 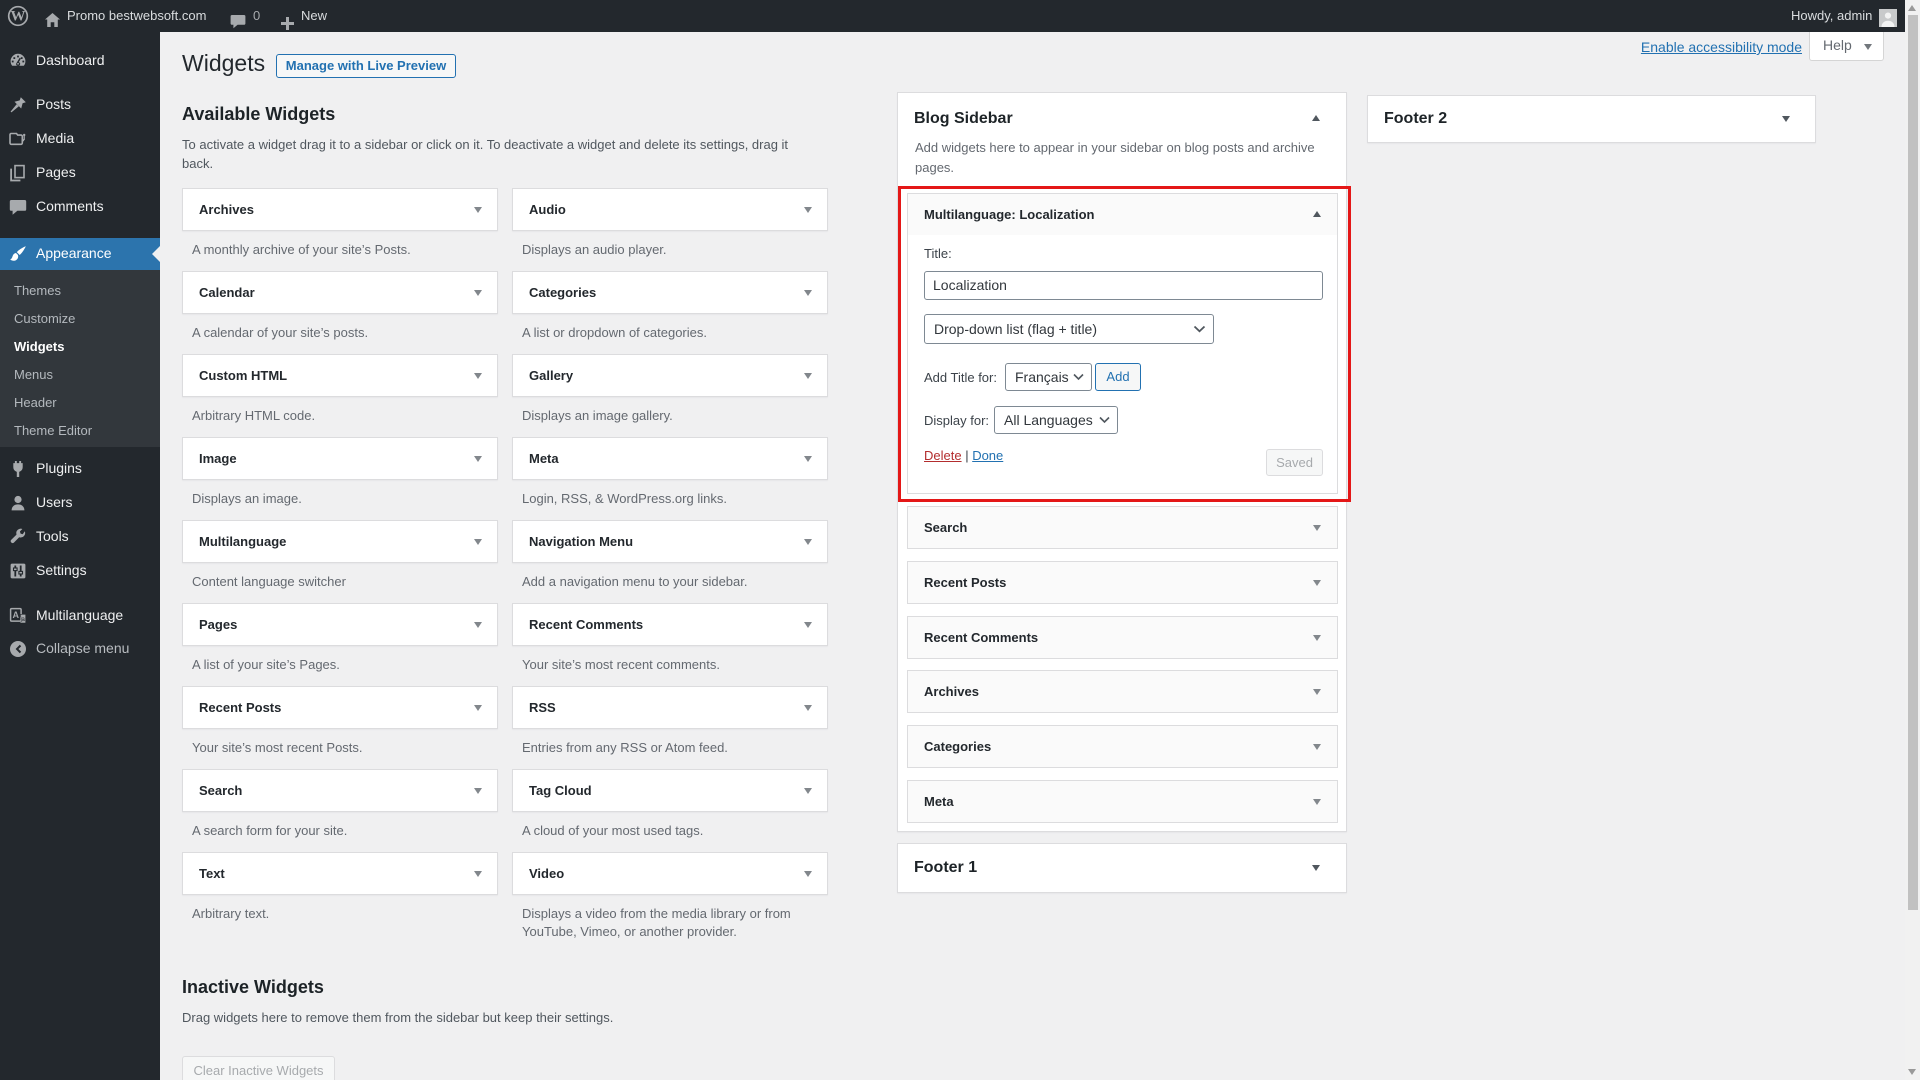 What do you see at coordinates (16, 615) in the screenshot?
I see `svg-text: A` at bounding box center [16, 615].